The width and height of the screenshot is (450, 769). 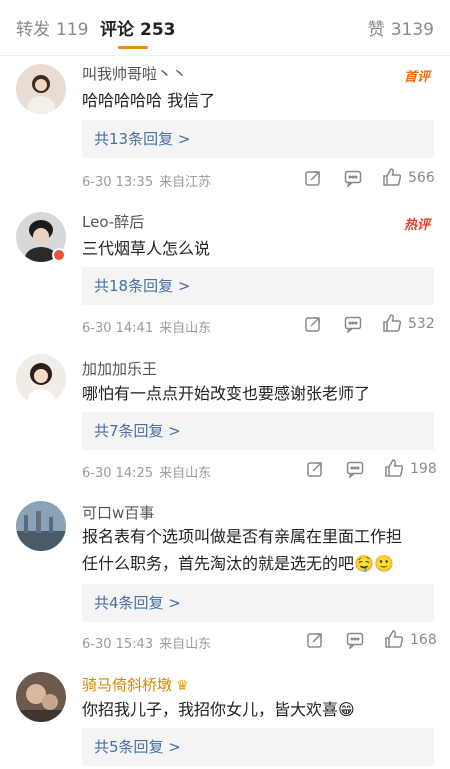 I want to click on like-count: 168, so click(x=423, y=640).